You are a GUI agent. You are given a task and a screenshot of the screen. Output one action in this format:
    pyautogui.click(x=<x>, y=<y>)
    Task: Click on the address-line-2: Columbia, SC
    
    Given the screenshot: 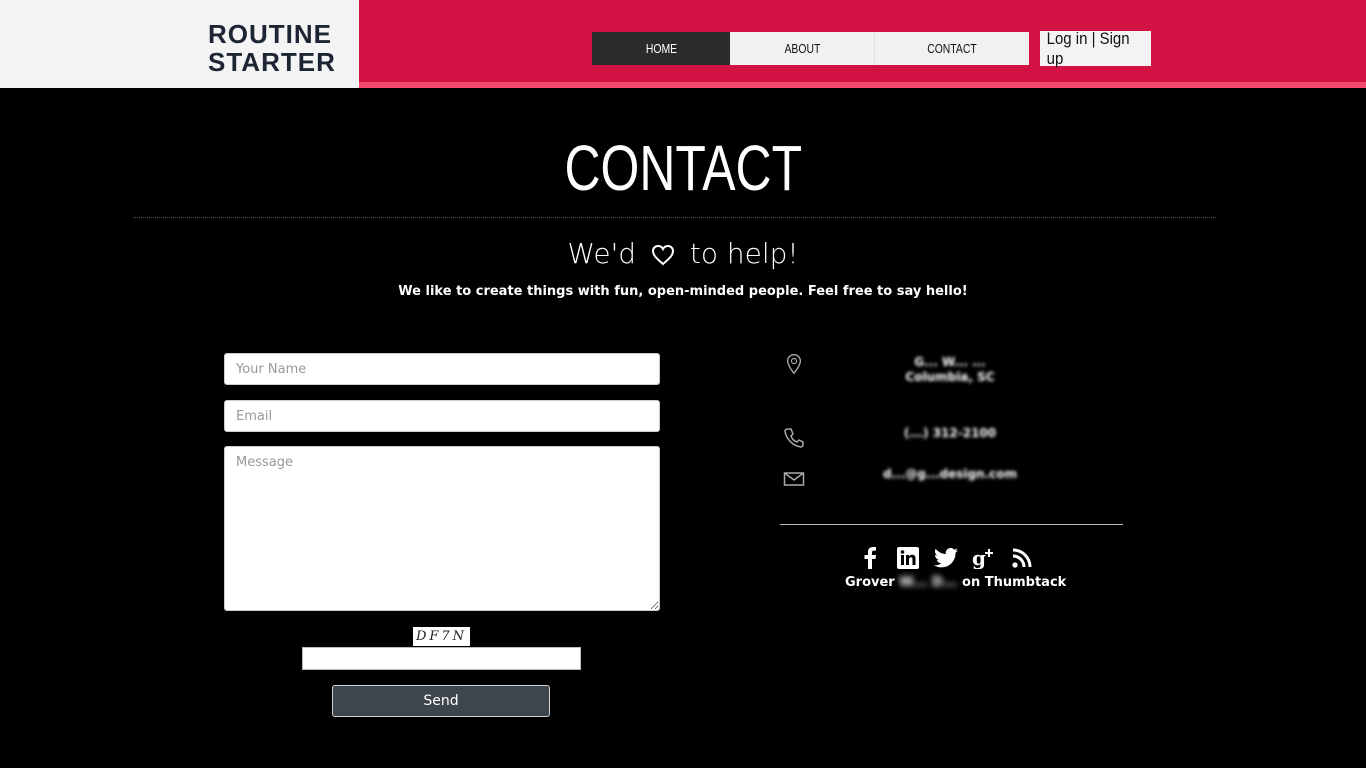 What is the action you would take?
    pyautogui.click(x=950, y=377)
    